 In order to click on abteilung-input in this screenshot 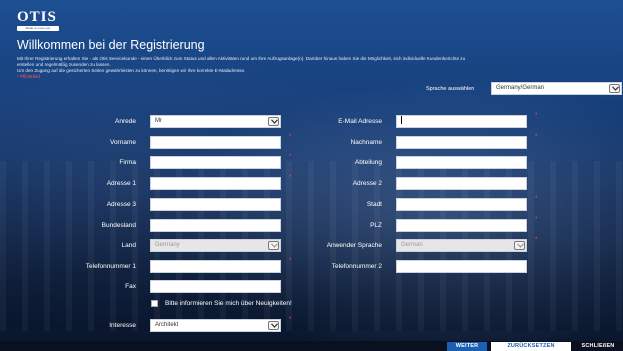, I will do `click(461, 162)`.